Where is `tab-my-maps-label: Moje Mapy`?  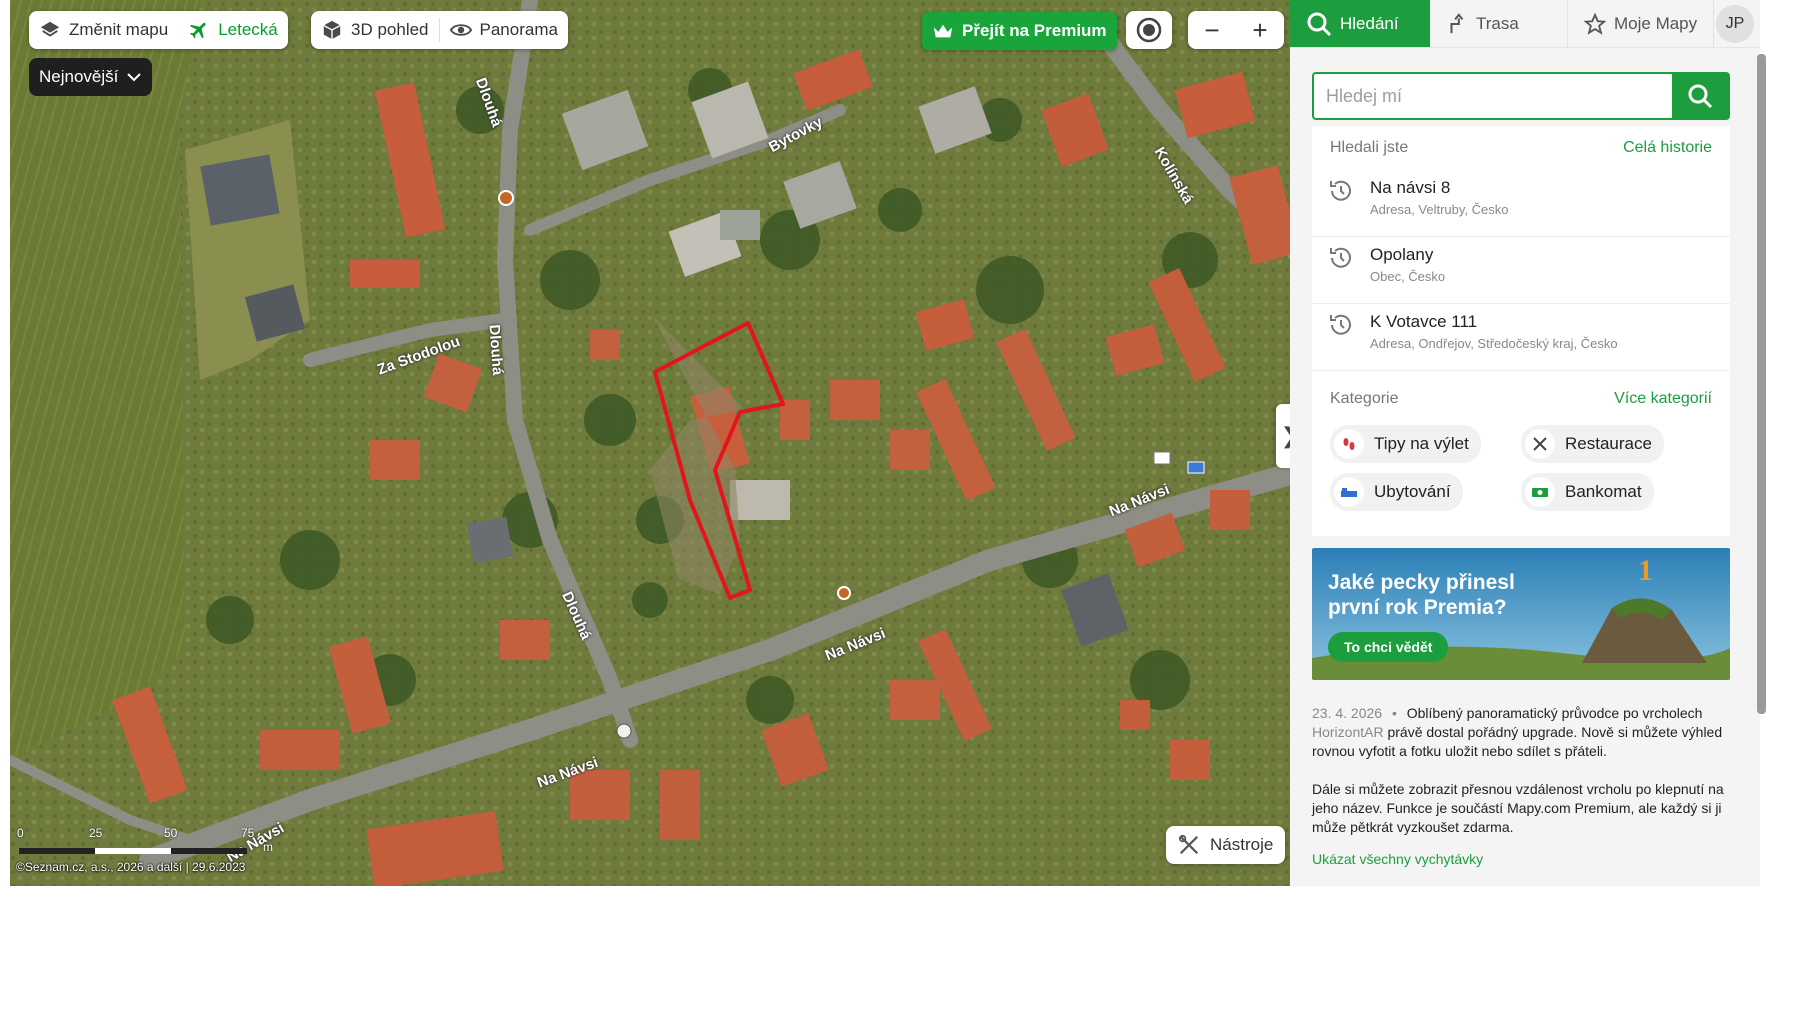
tab-my-maps-label: Moje Mapy is located at coordinates (1656, 23).